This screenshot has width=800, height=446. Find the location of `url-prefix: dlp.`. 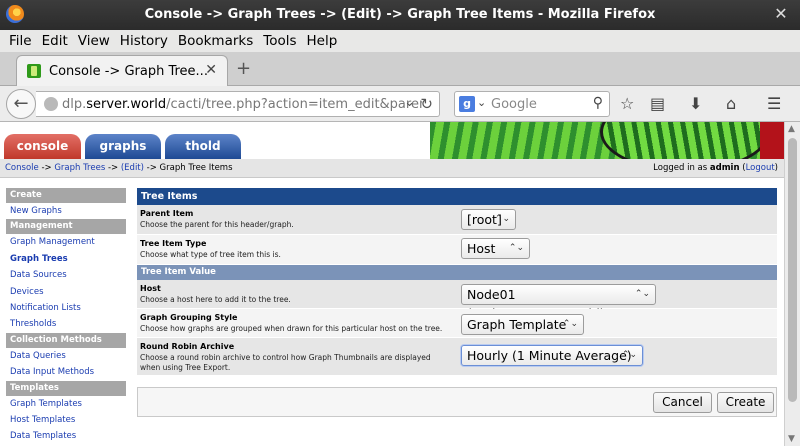

url-prefix: dlp. is located at coordinates (74, 104).